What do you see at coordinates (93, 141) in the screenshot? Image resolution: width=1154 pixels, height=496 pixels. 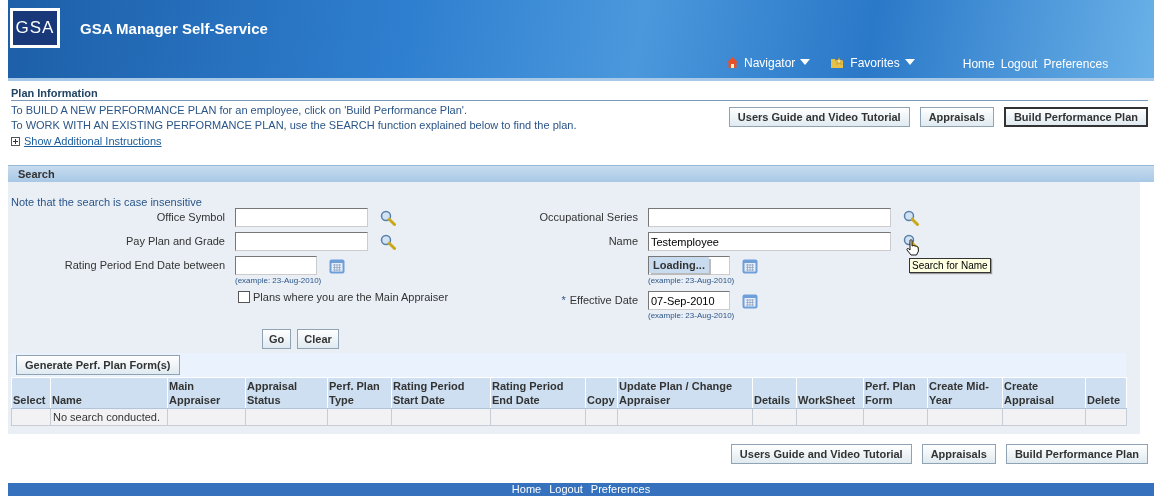 I see `show-instructions-link: Show Additional Instructions` at bounding box center [93, 141].